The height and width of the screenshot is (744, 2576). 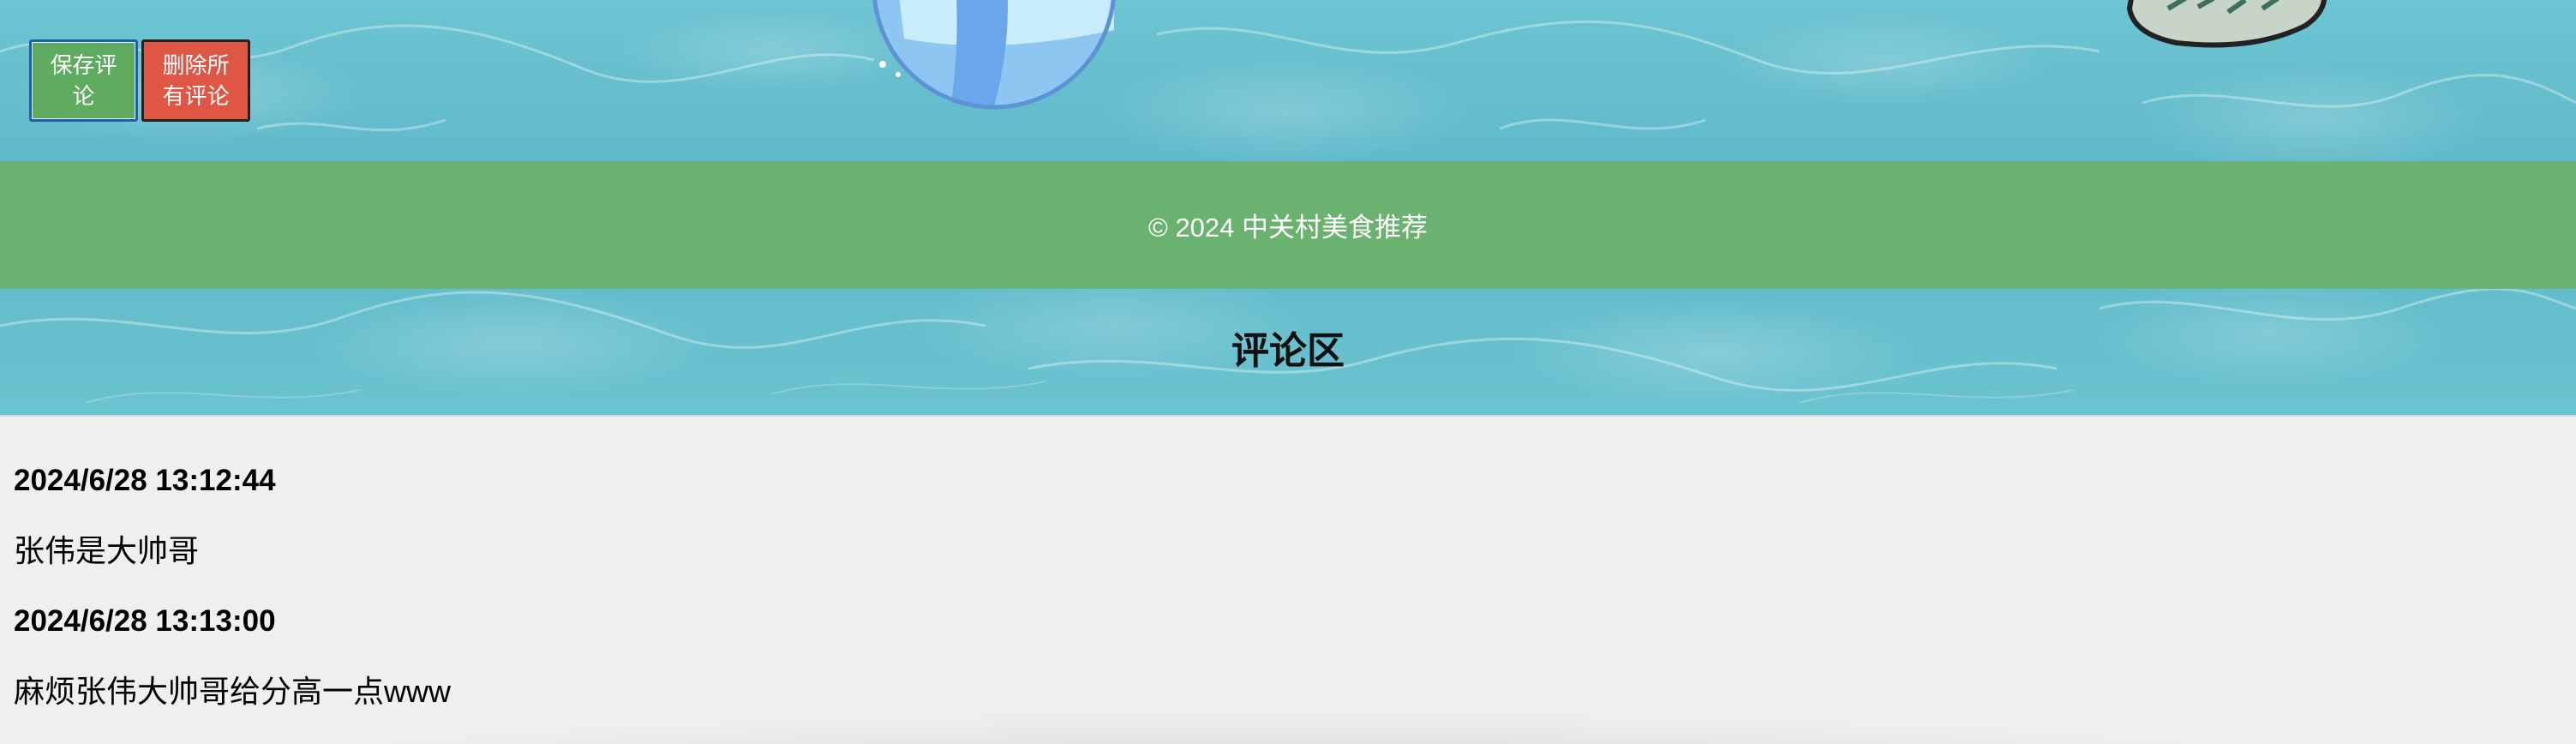 I want to click on copyright-text: © 2024 中关村美食推荐, so click(x=1288, y=228).